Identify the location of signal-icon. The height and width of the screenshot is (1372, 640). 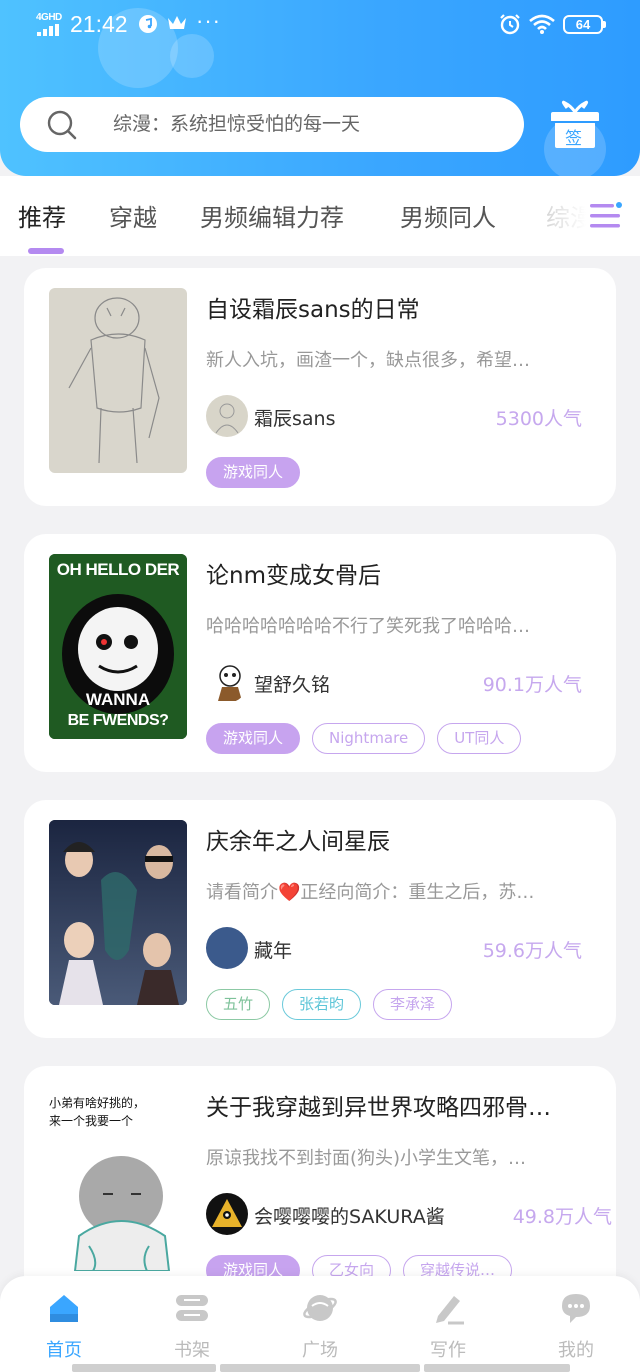
(48, 30).